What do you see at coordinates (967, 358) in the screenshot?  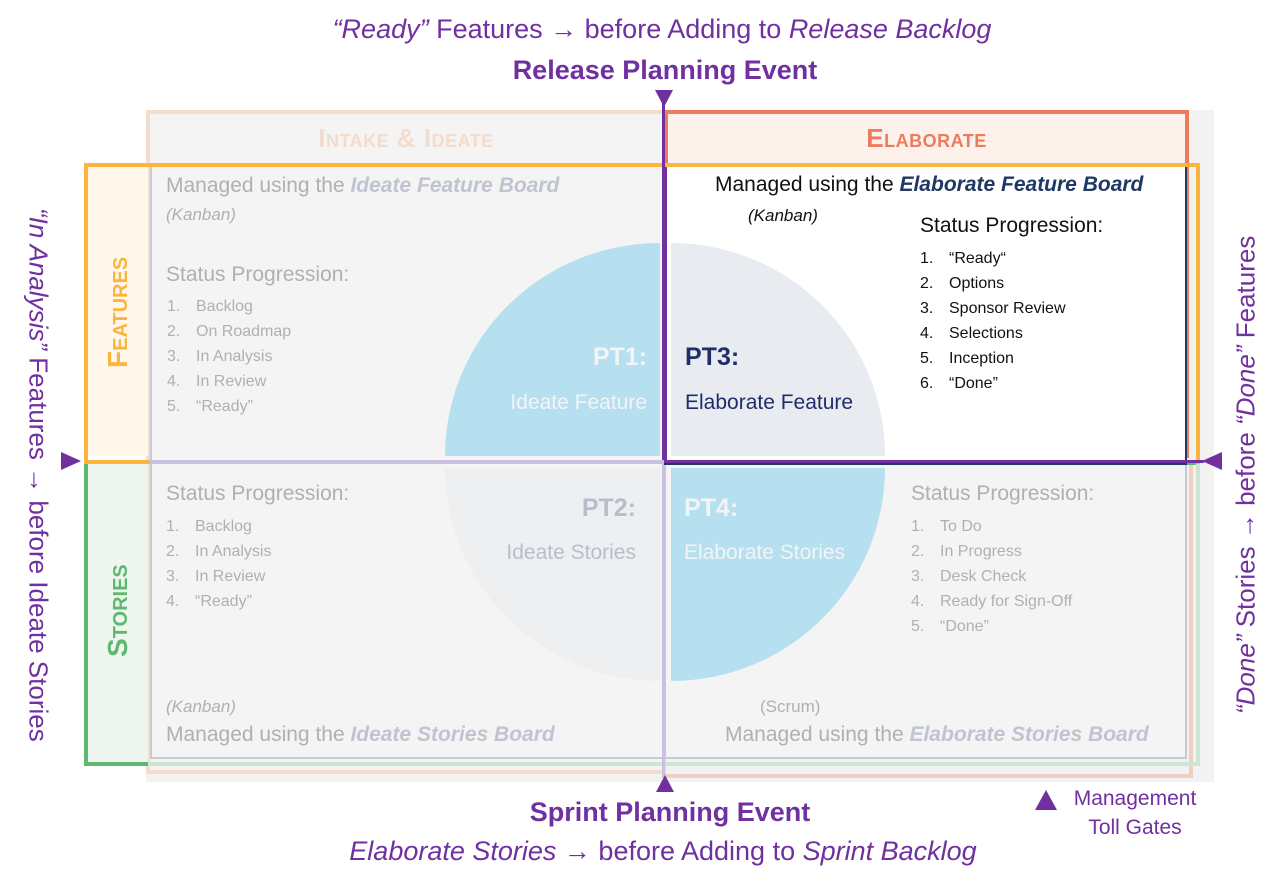 I see `status-item: 5. Inception` at bounding box center [967, 358].